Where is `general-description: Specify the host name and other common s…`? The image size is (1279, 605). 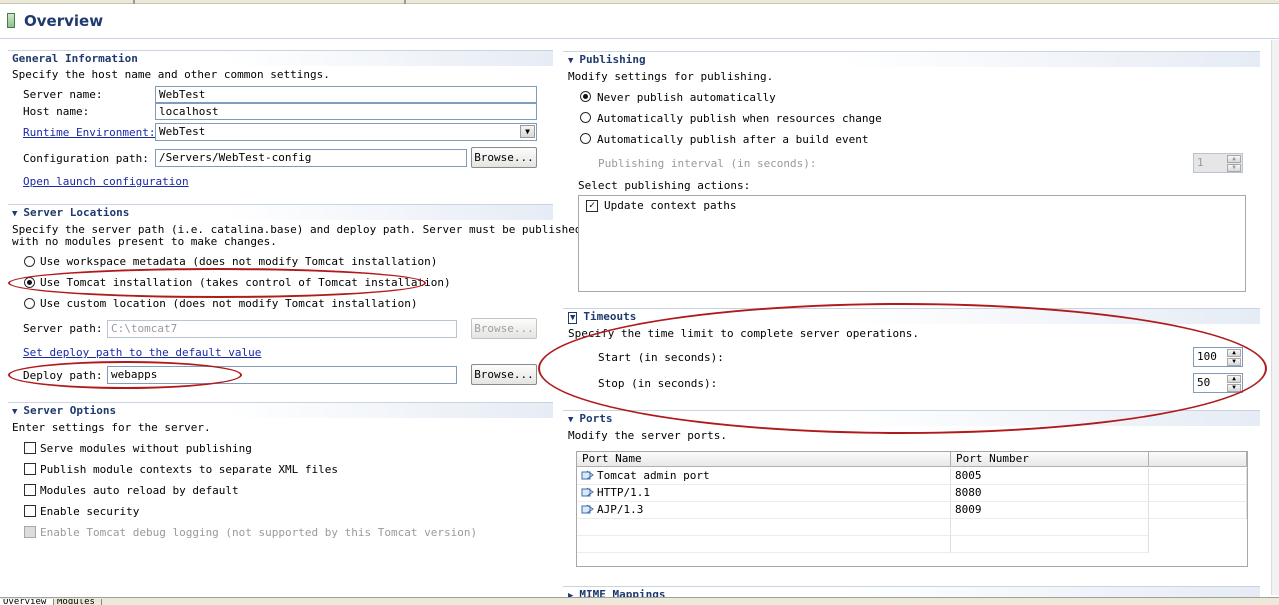
general-description: Specify the host name and other common s… is located at coordinates (171, 74).